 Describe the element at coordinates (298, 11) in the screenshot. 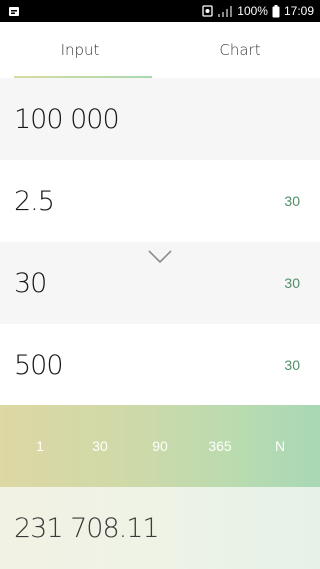

I see `status-time: 17:09` at that location.